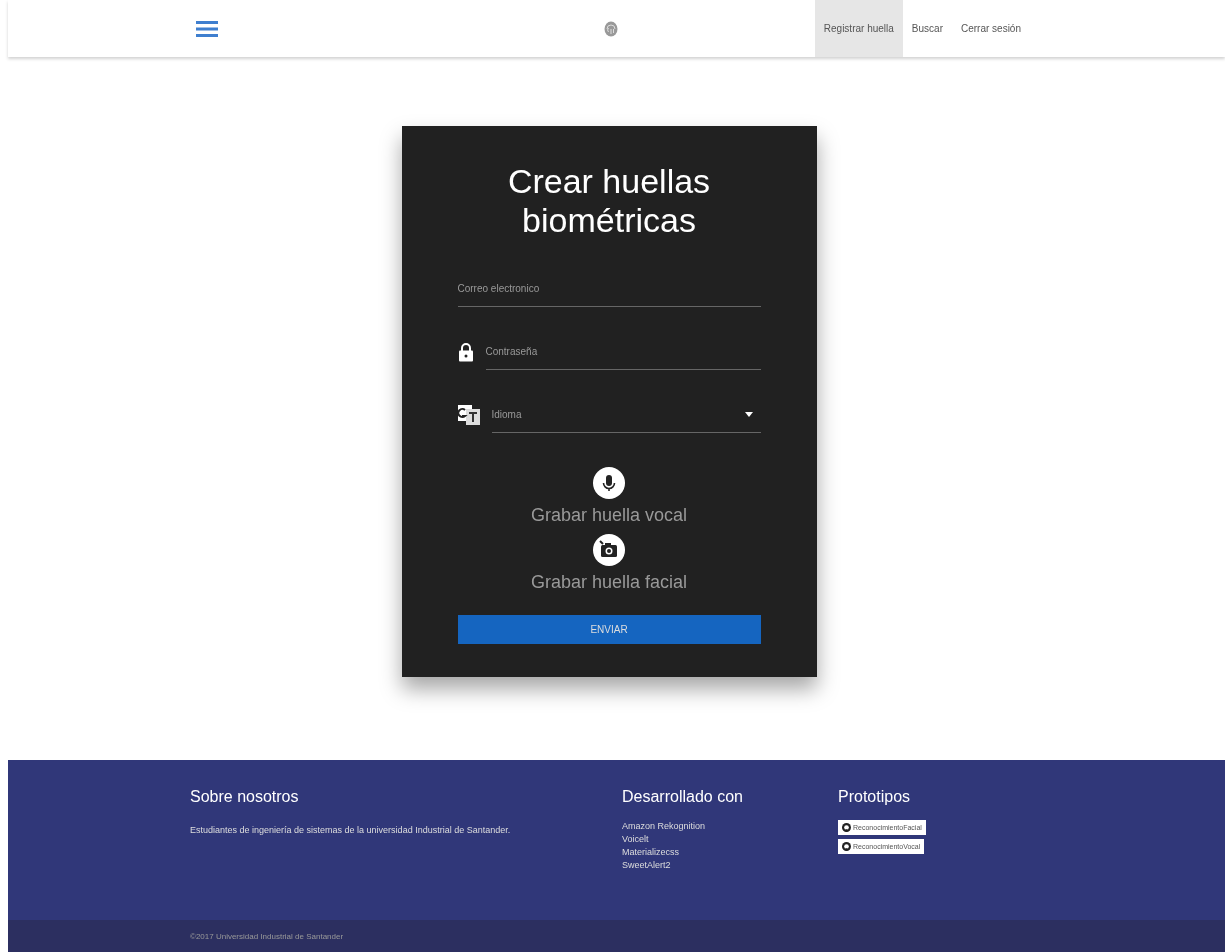 The width and height of the screenshot is (1225, 952). What do you see at coordinates (626, 414) in the screenshot?
I see `input-field: Idioma` at bounding box center [626, 414].